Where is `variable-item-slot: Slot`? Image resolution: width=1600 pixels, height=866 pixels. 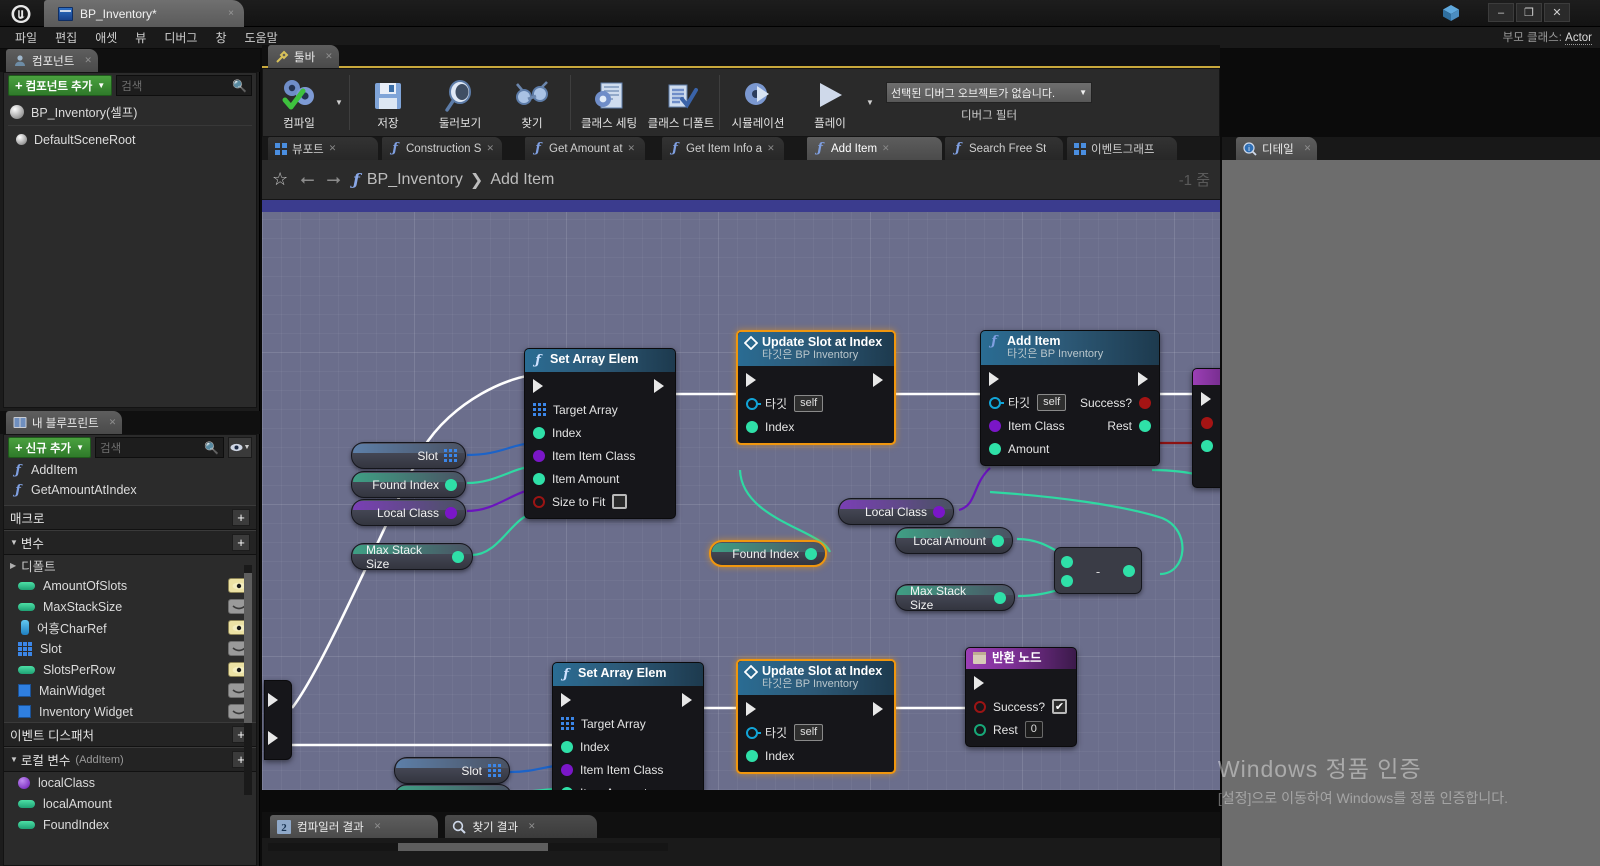
variable-item-slot: Slot is located at coordinates (130, 648).